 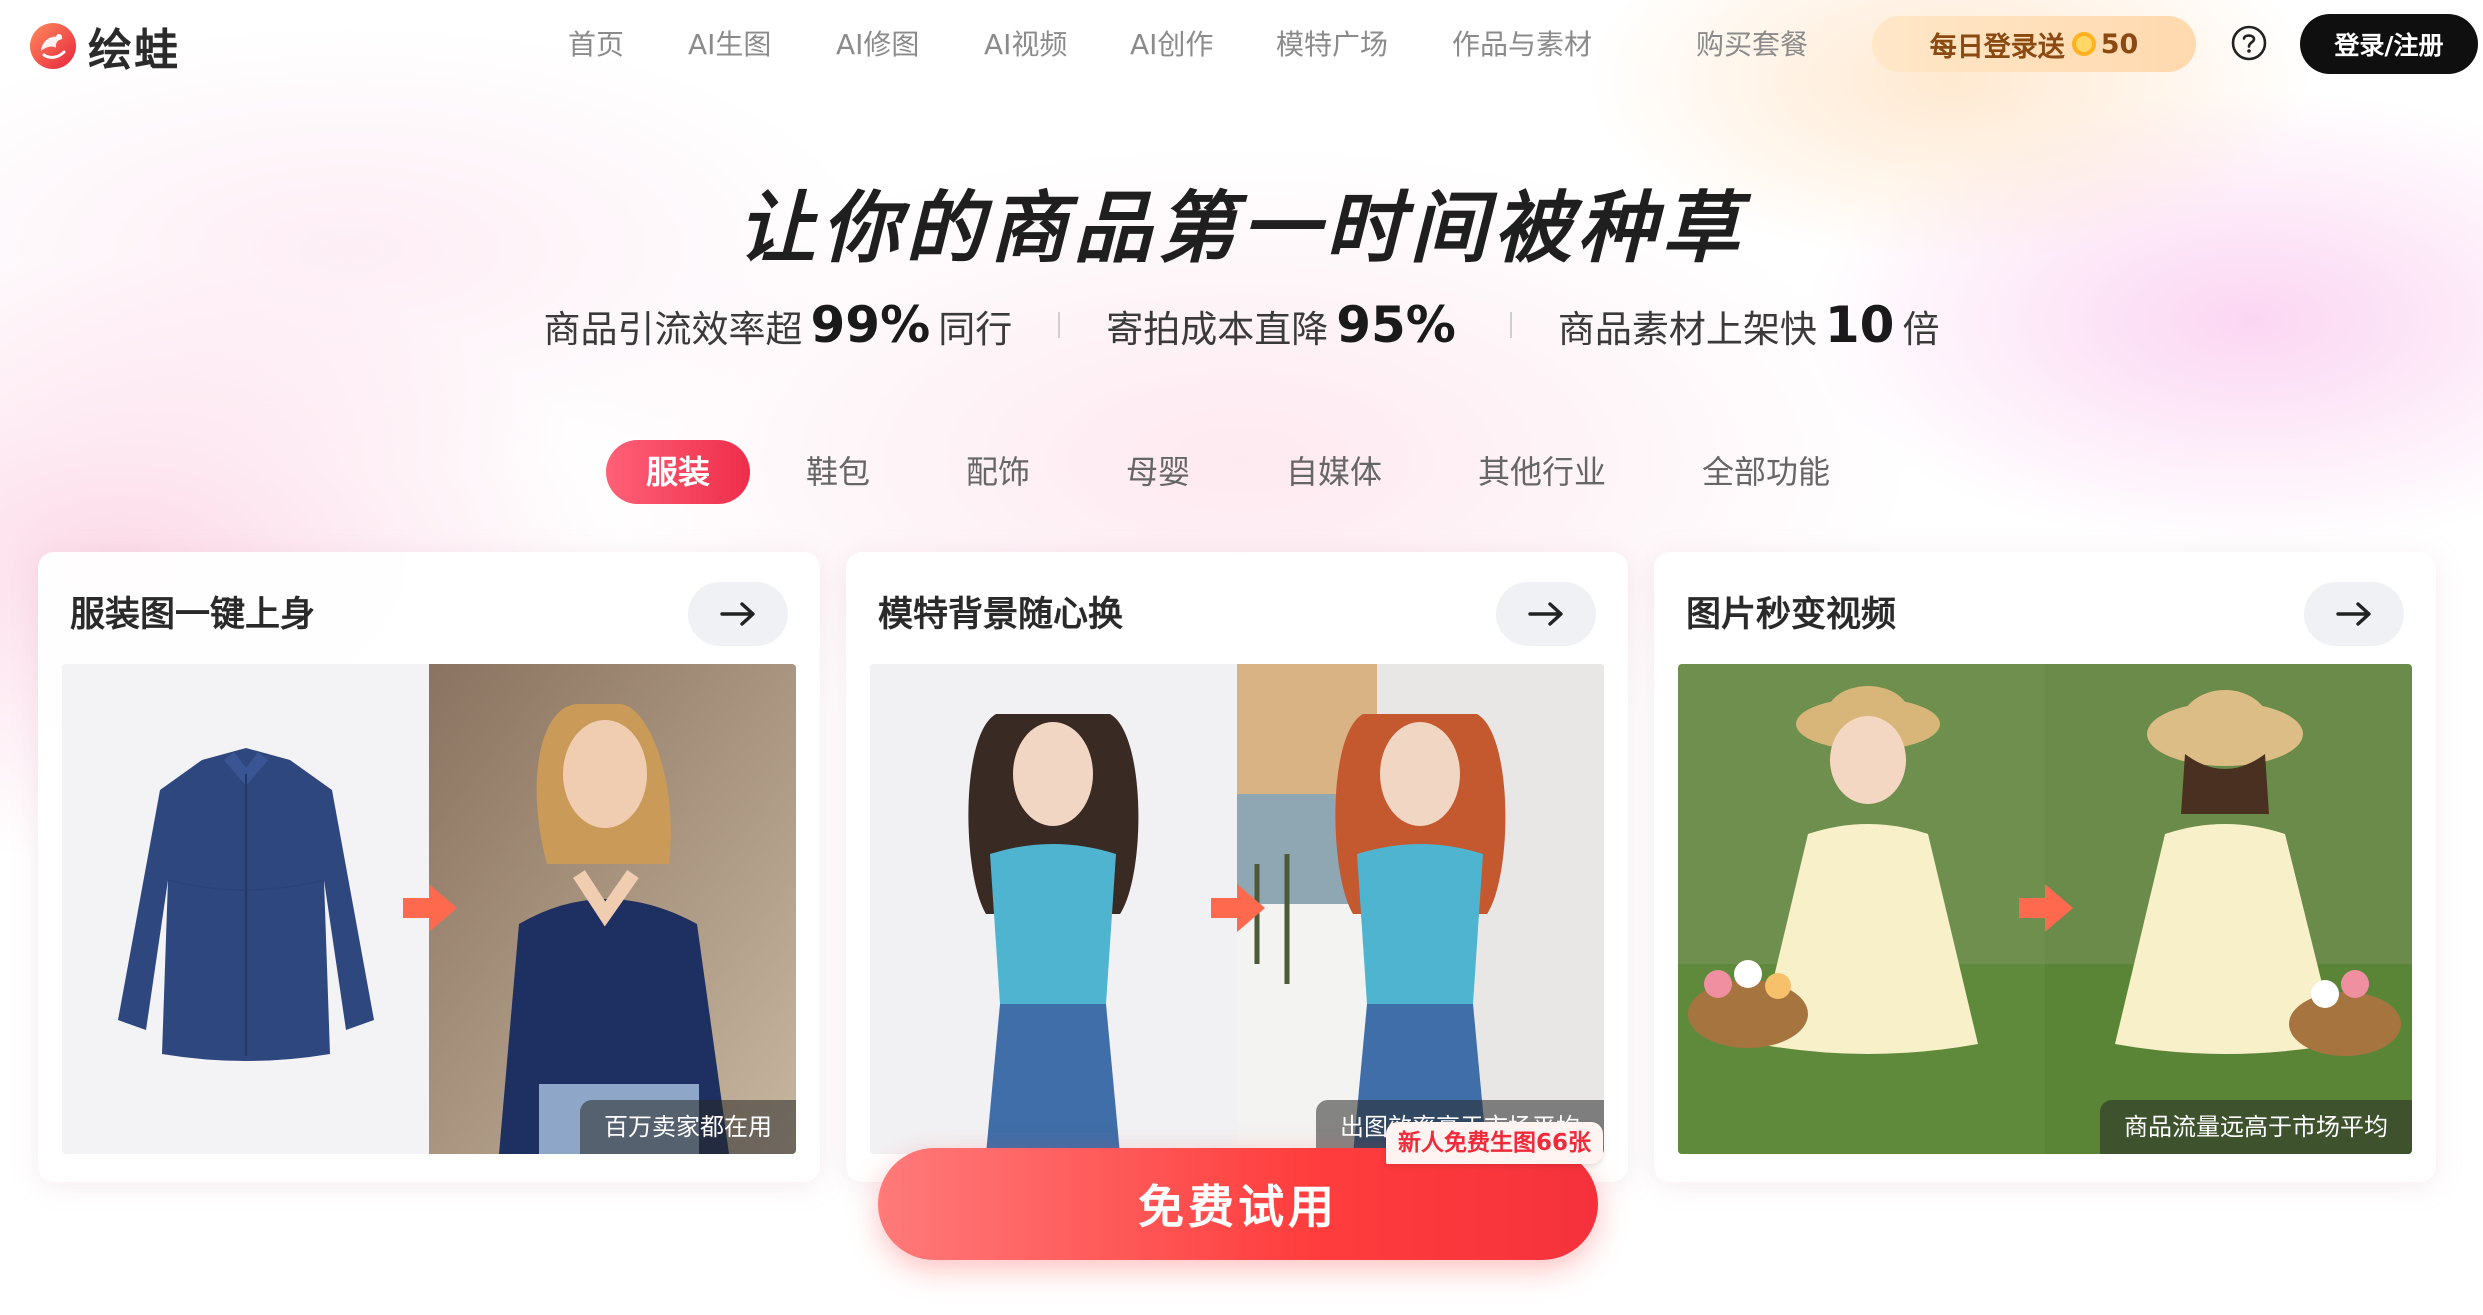 I want to click on question-mark-icon, so click(x=2249, y=43).